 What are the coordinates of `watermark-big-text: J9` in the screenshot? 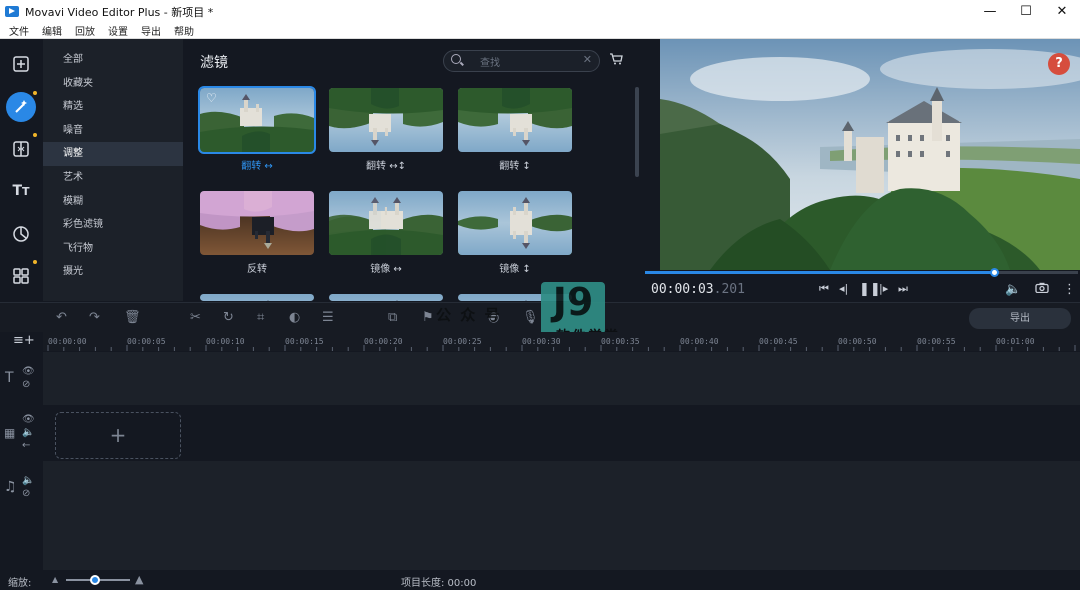 It's located at (573, 302).